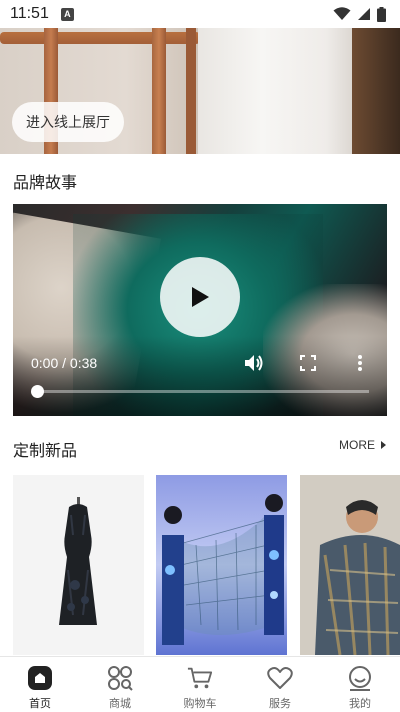 The width and height of the screenshot is (400, 712). Describe the element at coordinates (376, 91) in the screenshot. I see `hero-shadow` at that location.